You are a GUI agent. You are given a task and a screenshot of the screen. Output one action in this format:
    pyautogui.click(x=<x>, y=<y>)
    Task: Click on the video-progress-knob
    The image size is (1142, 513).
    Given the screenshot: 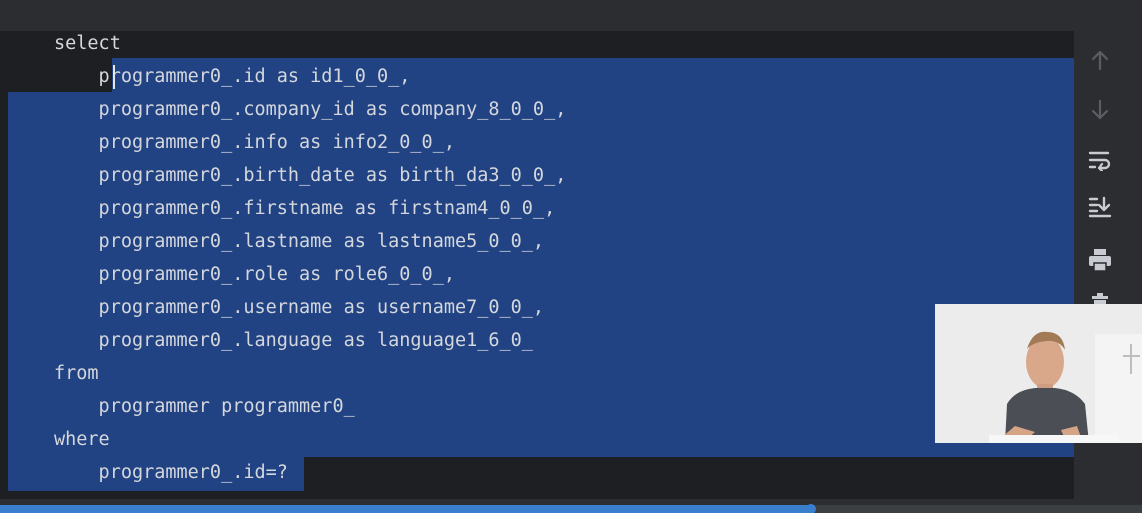 What is the action you would take?
    pyautogui.click(x=810, y=508)
    